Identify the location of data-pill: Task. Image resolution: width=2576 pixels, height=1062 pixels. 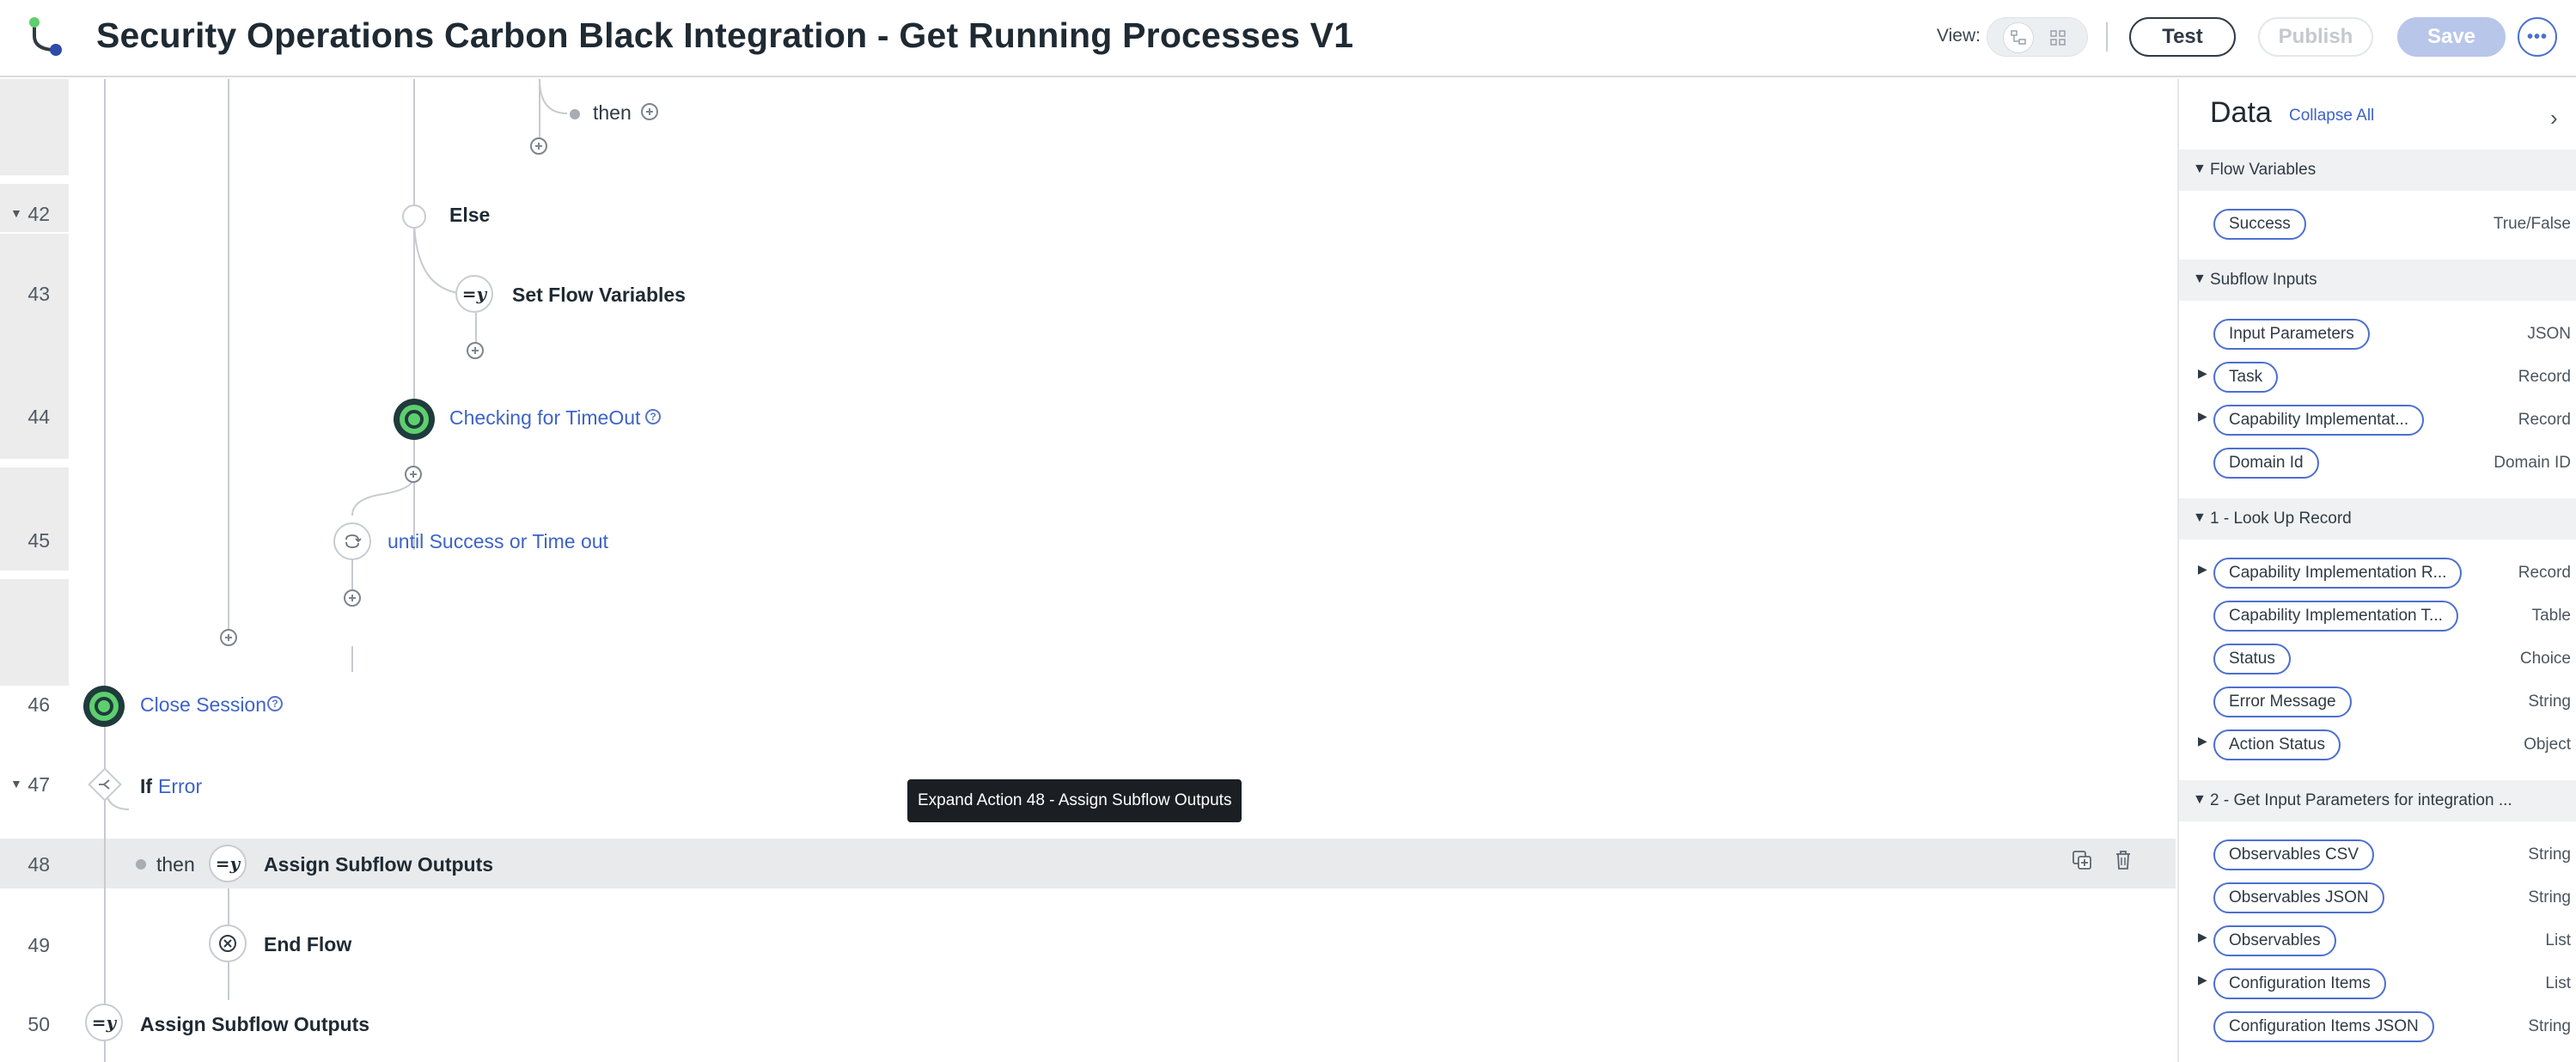
(2246, 377).